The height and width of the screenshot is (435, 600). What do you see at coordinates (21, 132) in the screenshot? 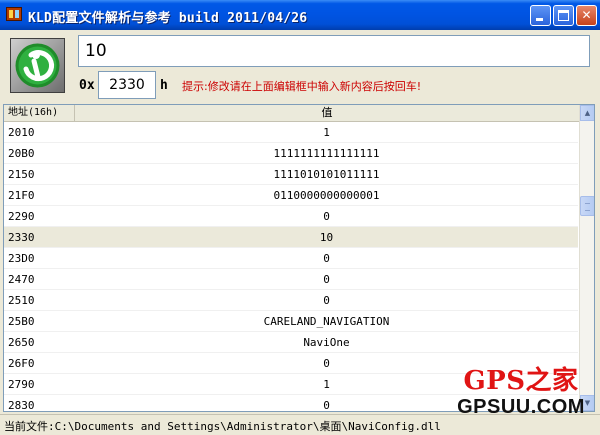
I see `row-address: 2010` at bounding box center [21, 132].